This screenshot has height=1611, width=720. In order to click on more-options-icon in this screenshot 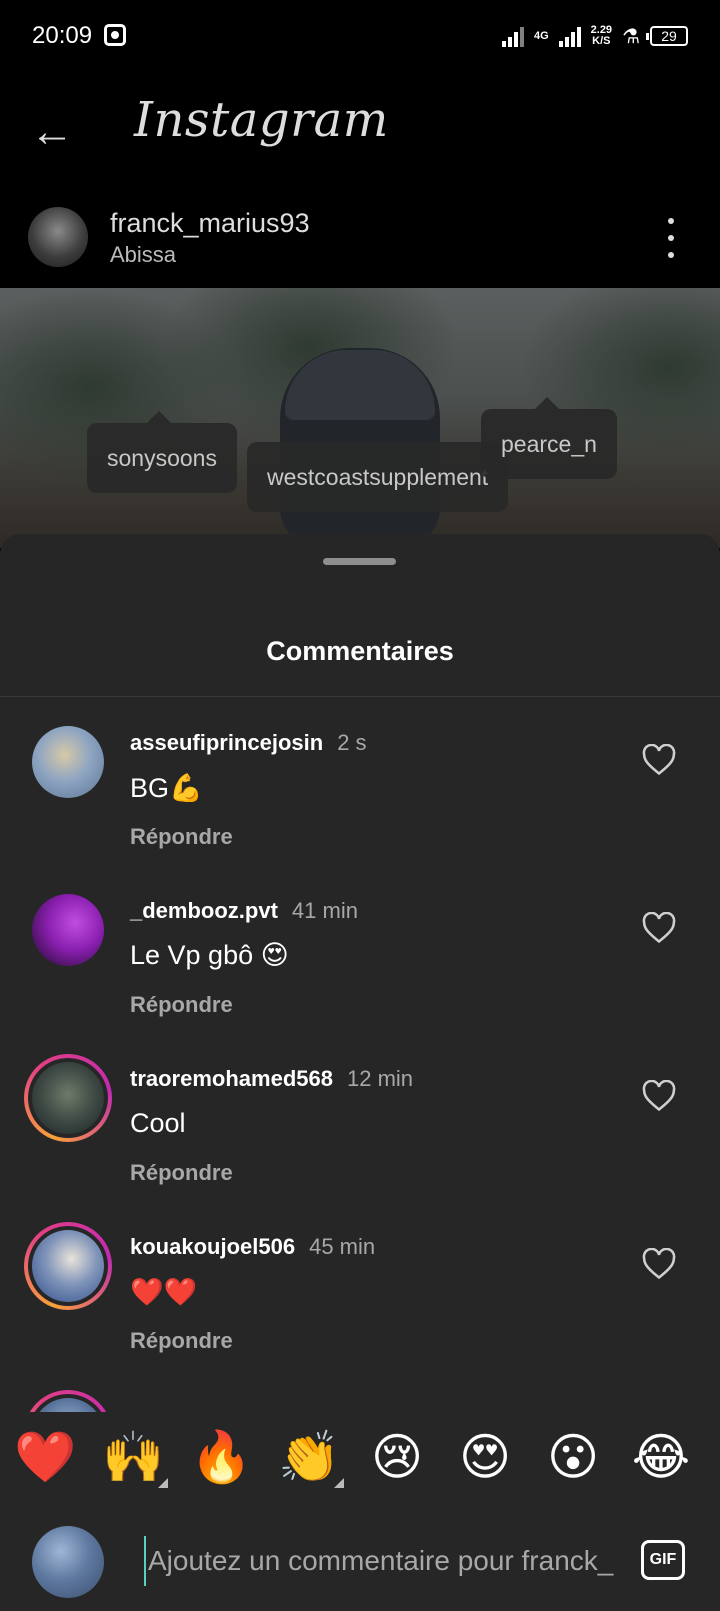, I will do `click(671, 238)`.